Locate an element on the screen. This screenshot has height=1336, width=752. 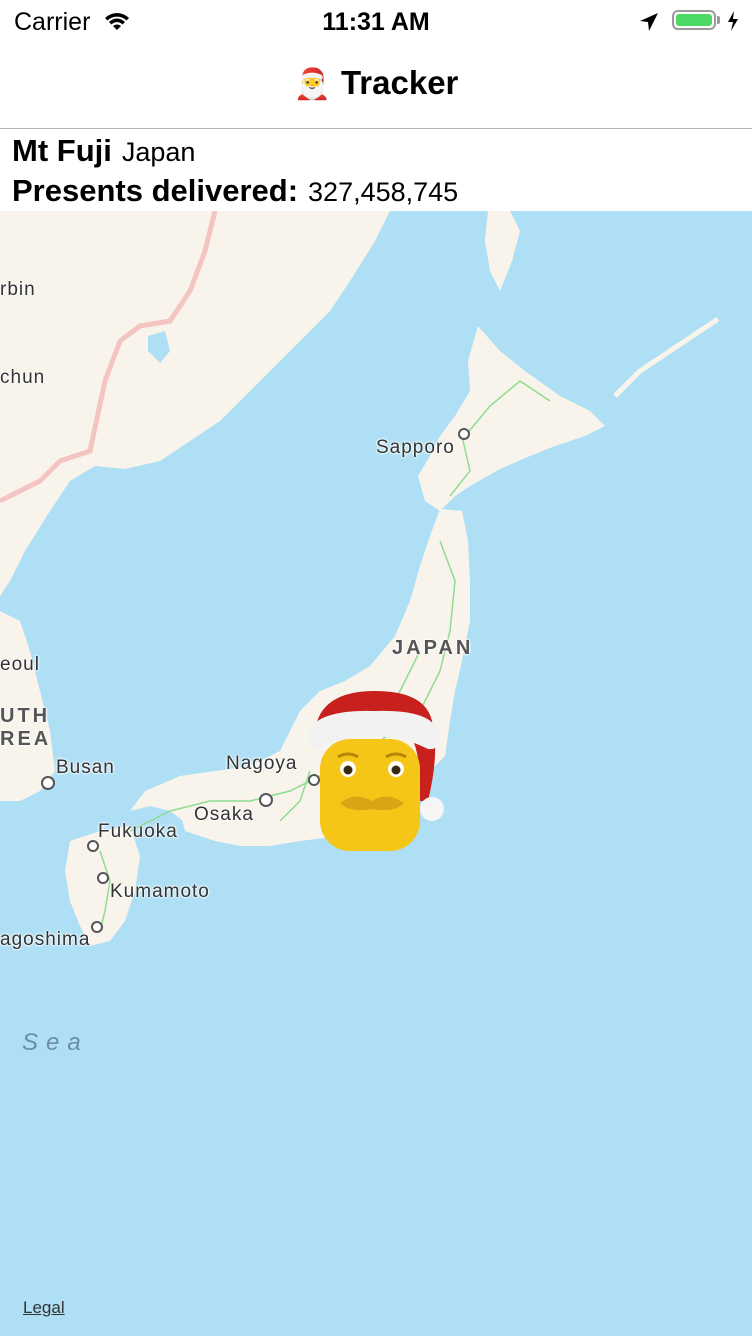
fukuoka-label: Fukuoka is located at coordinates (138, 831).